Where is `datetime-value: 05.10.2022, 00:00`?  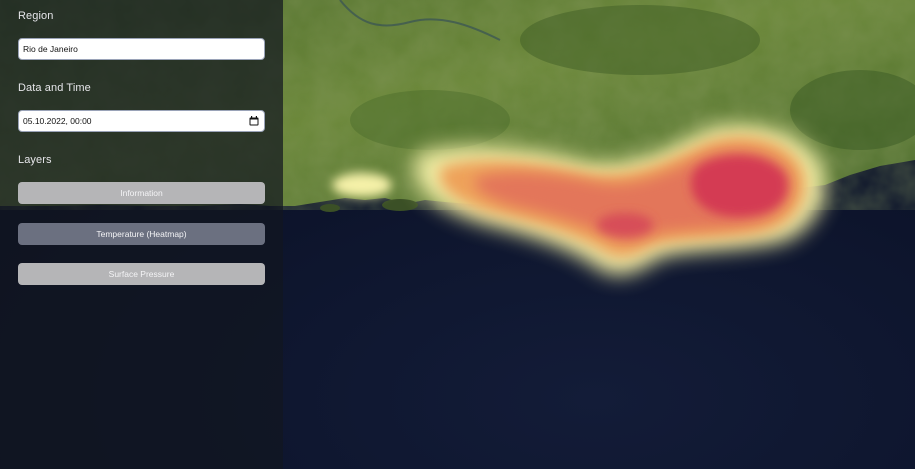 datetime-value: 05.10.2022, 00:00 is located at coordinates (57, 121).